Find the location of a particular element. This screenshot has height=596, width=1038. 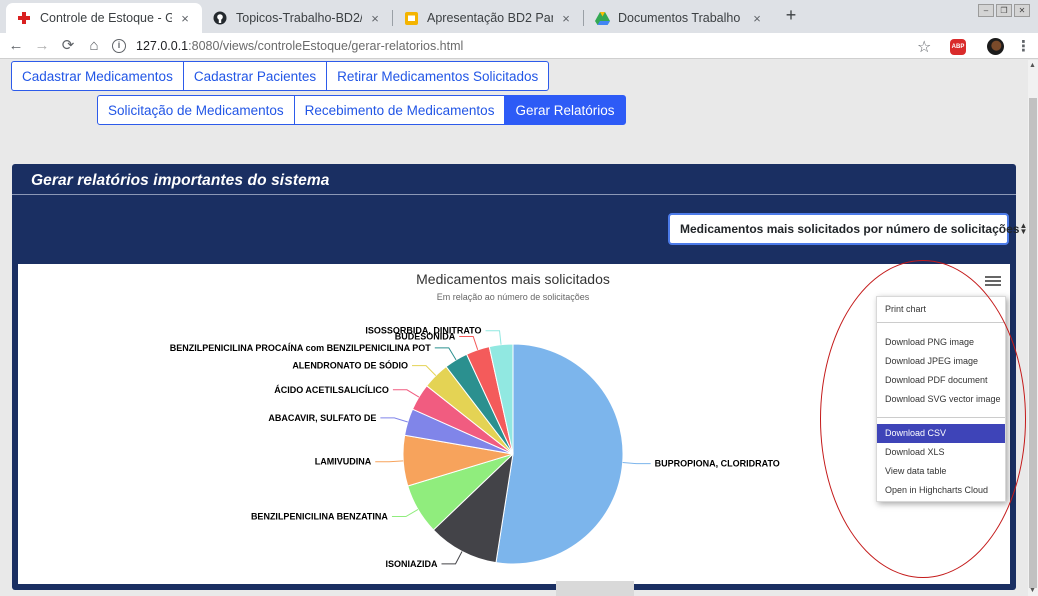

pie-label-3: LAMIVUDINA is located at coordinates (343, 462).